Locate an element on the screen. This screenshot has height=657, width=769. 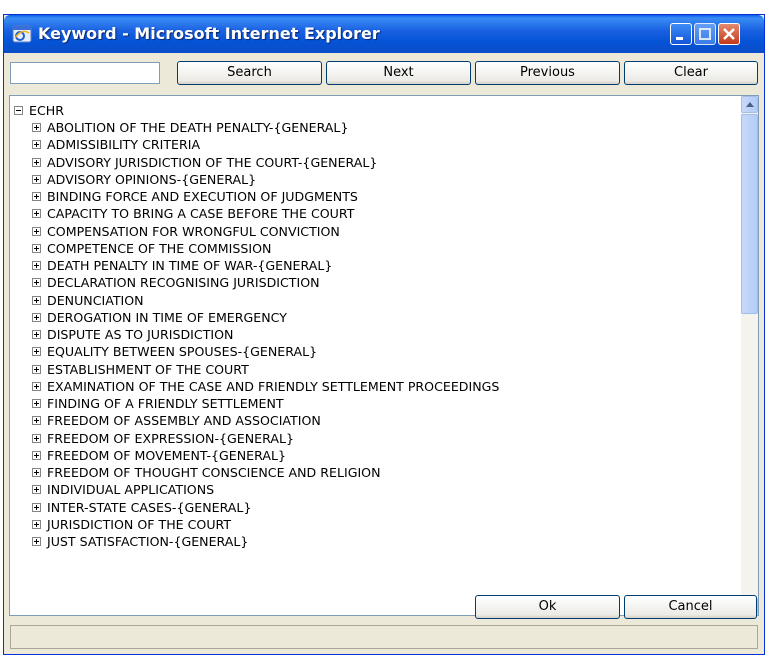
tree-item-label: INTER-STATE CASES-{GENERAL} is located at coordinates (149, 507).